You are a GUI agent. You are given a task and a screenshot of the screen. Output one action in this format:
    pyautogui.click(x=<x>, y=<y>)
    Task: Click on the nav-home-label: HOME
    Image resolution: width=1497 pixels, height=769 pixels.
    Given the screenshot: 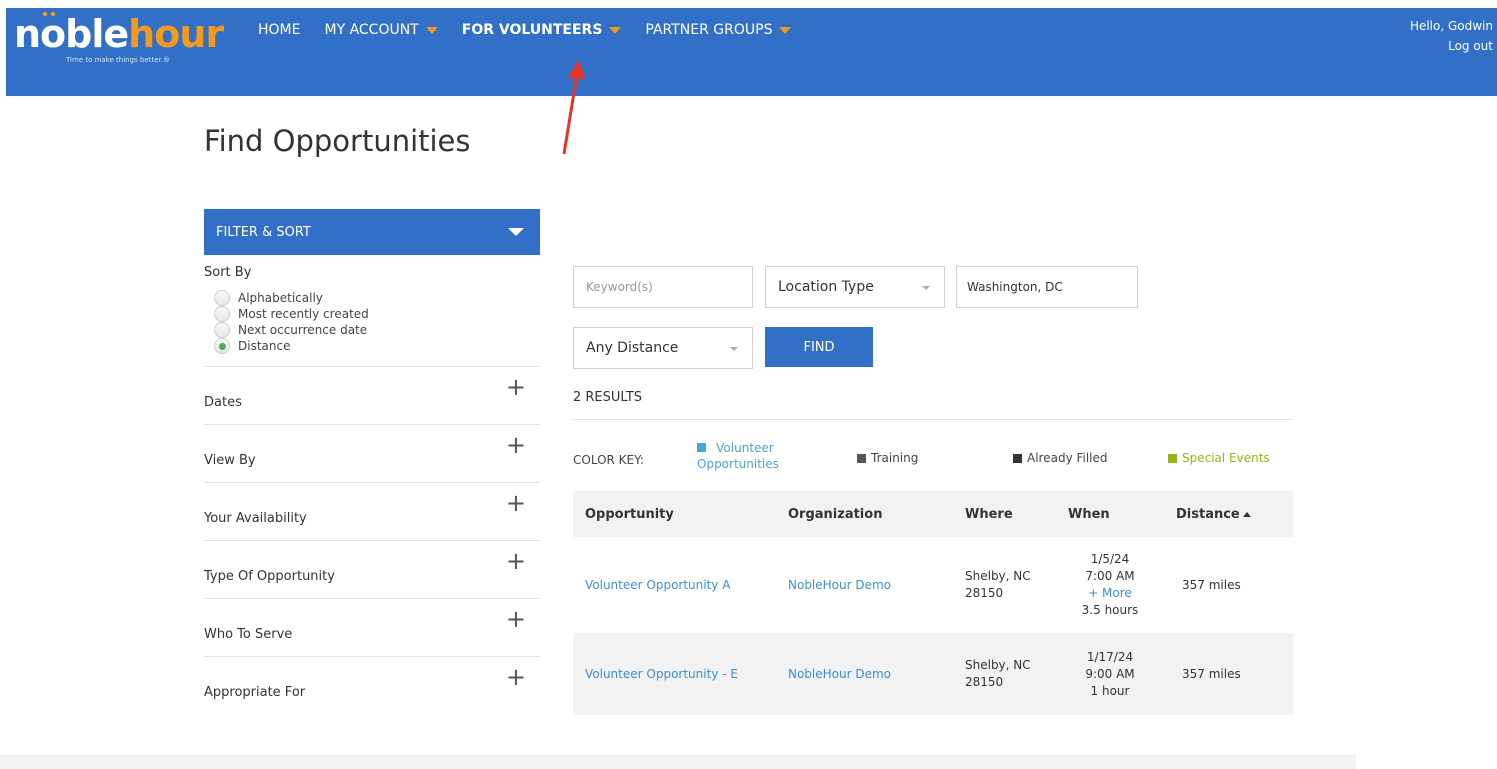 What is the action you would take?
    pyautogui.click(x=279, y=30)
    